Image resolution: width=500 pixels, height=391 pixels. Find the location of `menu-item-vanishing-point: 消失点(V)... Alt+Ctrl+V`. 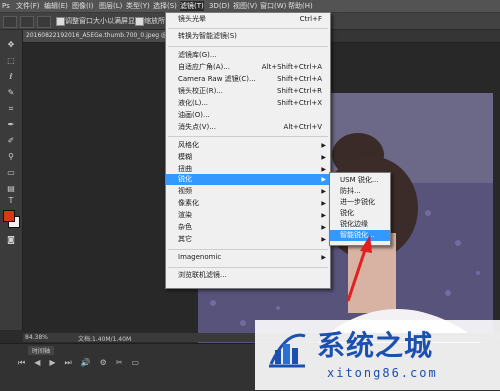

menu-item-vanishing-point: 消失点(V)... Alt+Ctrl+V is located at coordinates (248, 127).